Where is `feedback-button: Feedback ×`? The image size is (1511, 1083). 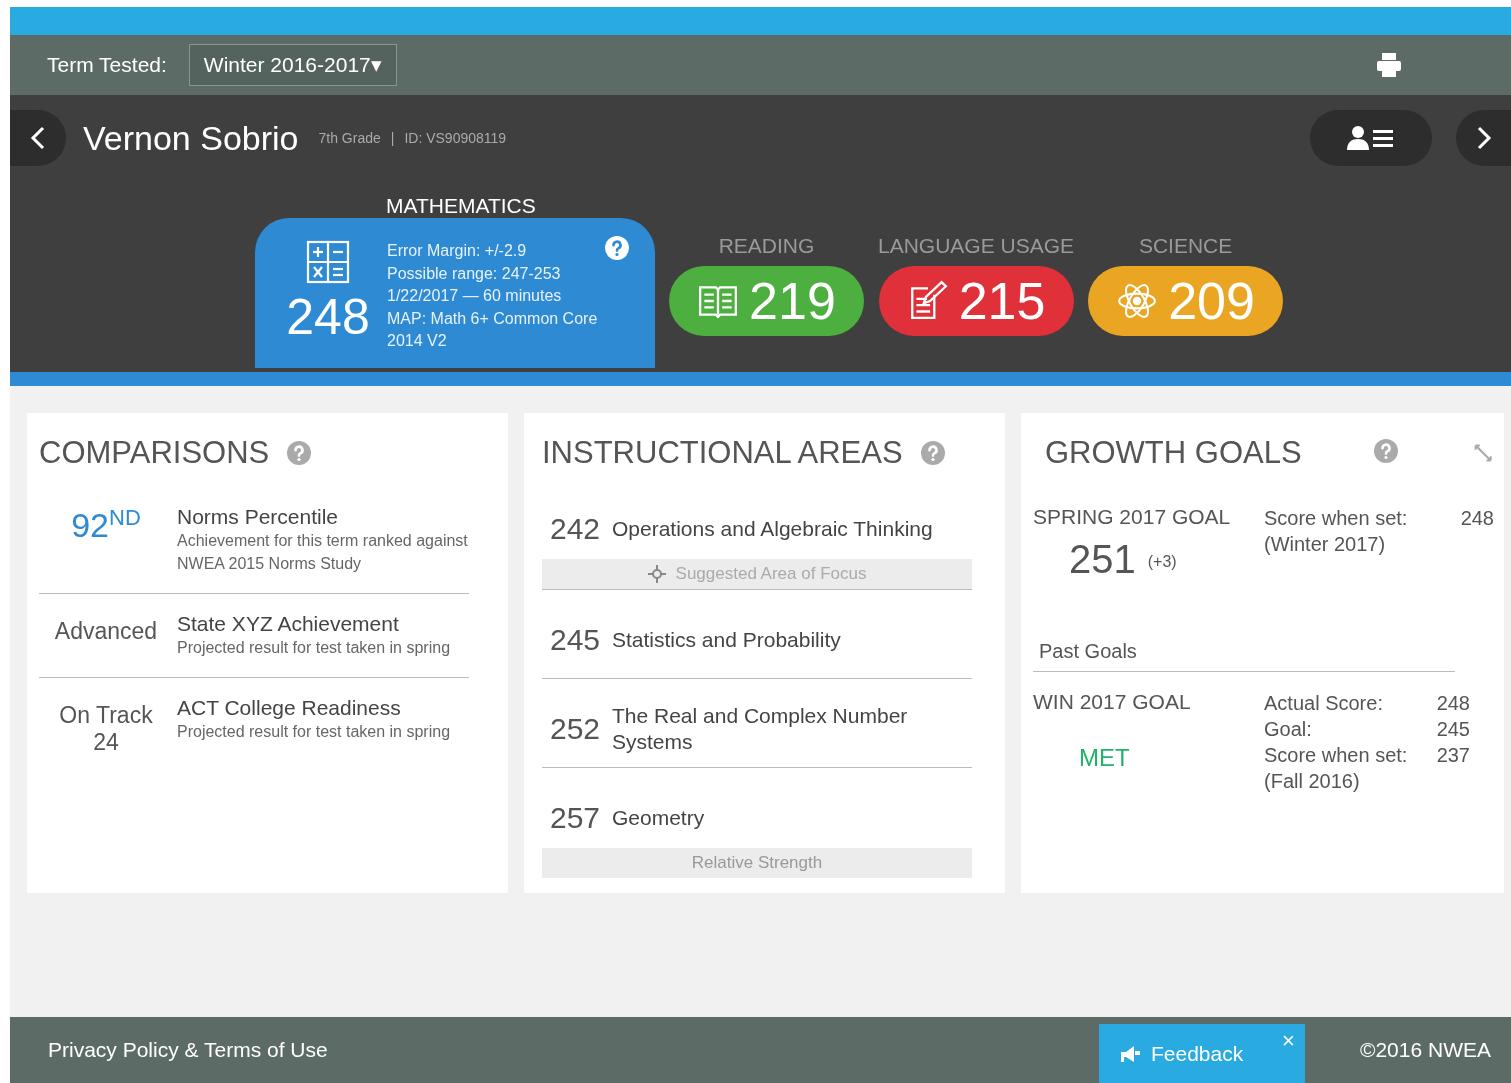
feedback-button: Feedback × is located at coordinates (1201, 1053).